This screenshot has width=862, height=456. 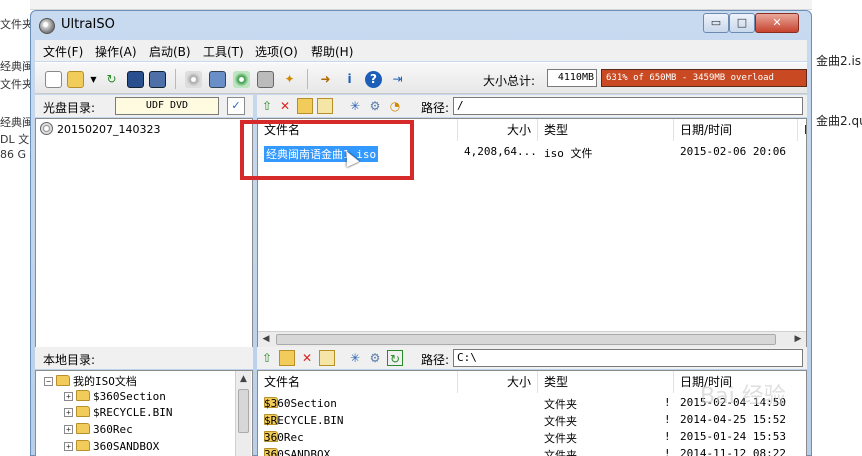 I want to click on col-date: 日期/时间, so click(x=736, y=130).